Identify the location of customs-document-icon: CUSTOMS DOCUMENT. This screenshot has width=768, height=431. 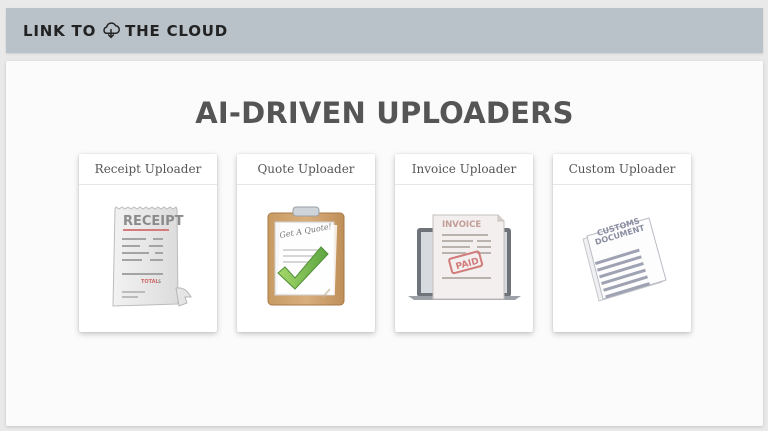
(624, 259).